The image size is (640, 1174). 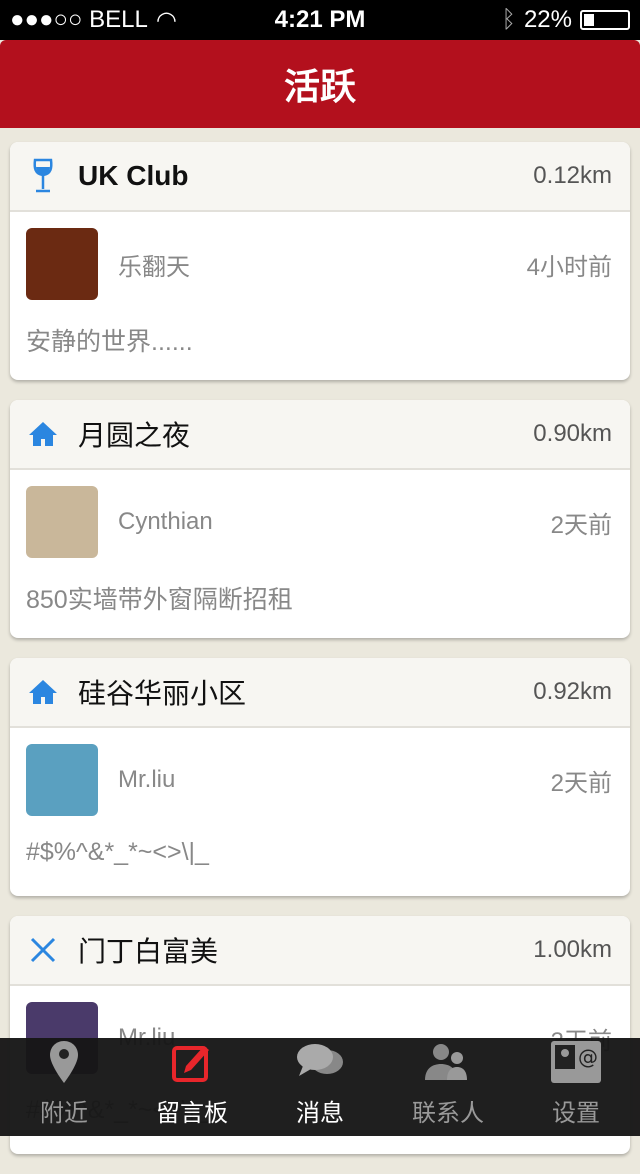 I want to click on post-time: 4小时前, so click(x=569, y=267).